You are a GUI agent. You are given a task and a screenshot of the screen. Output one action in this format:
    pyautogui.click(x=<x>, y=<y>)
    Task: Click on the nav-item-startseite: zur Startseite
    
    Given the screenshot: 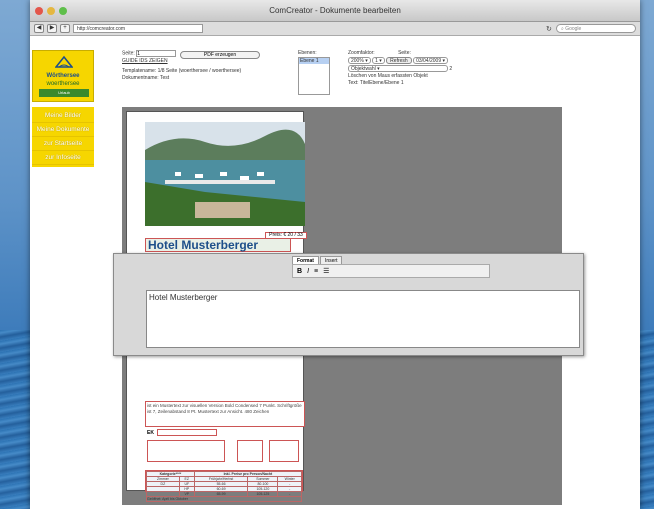 What is the action you would take?
    pyautogui.click(x=63, y=144)
    